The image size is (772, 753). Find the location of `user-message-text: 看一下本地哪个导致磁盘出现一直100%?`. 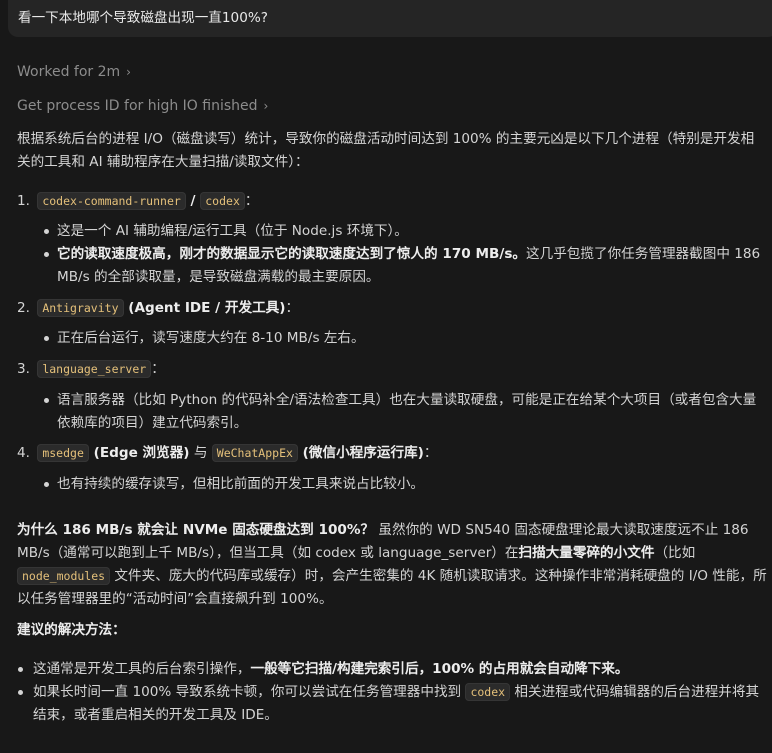

user-message-text: 看一下本地哪个导致磁盘出现一直100%? is located at coordinates (143, 18).